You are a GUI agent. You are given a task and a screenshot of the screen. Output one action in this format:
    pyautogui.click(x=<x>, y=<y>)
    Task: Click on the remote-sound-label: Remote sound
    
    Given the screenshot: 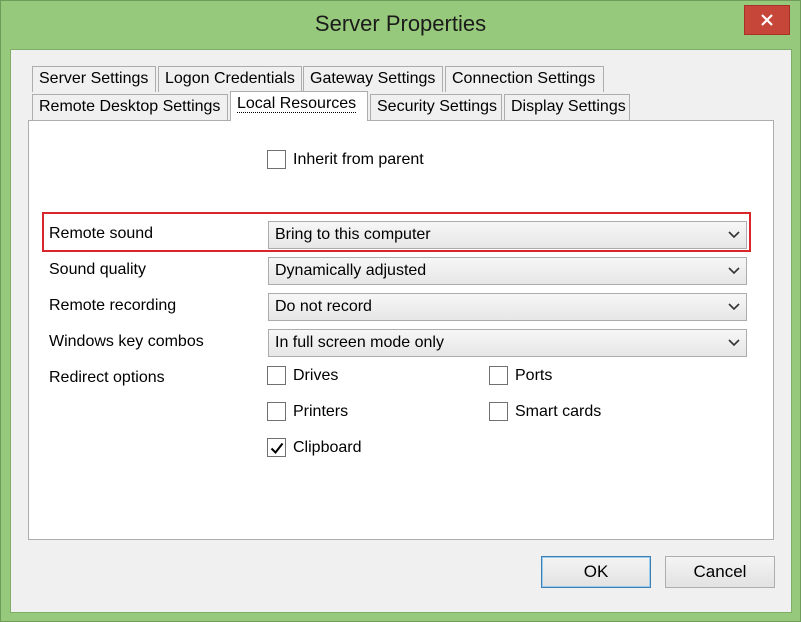 What is the action you would take?
    pyautogui.click(x=101, y=233)
    